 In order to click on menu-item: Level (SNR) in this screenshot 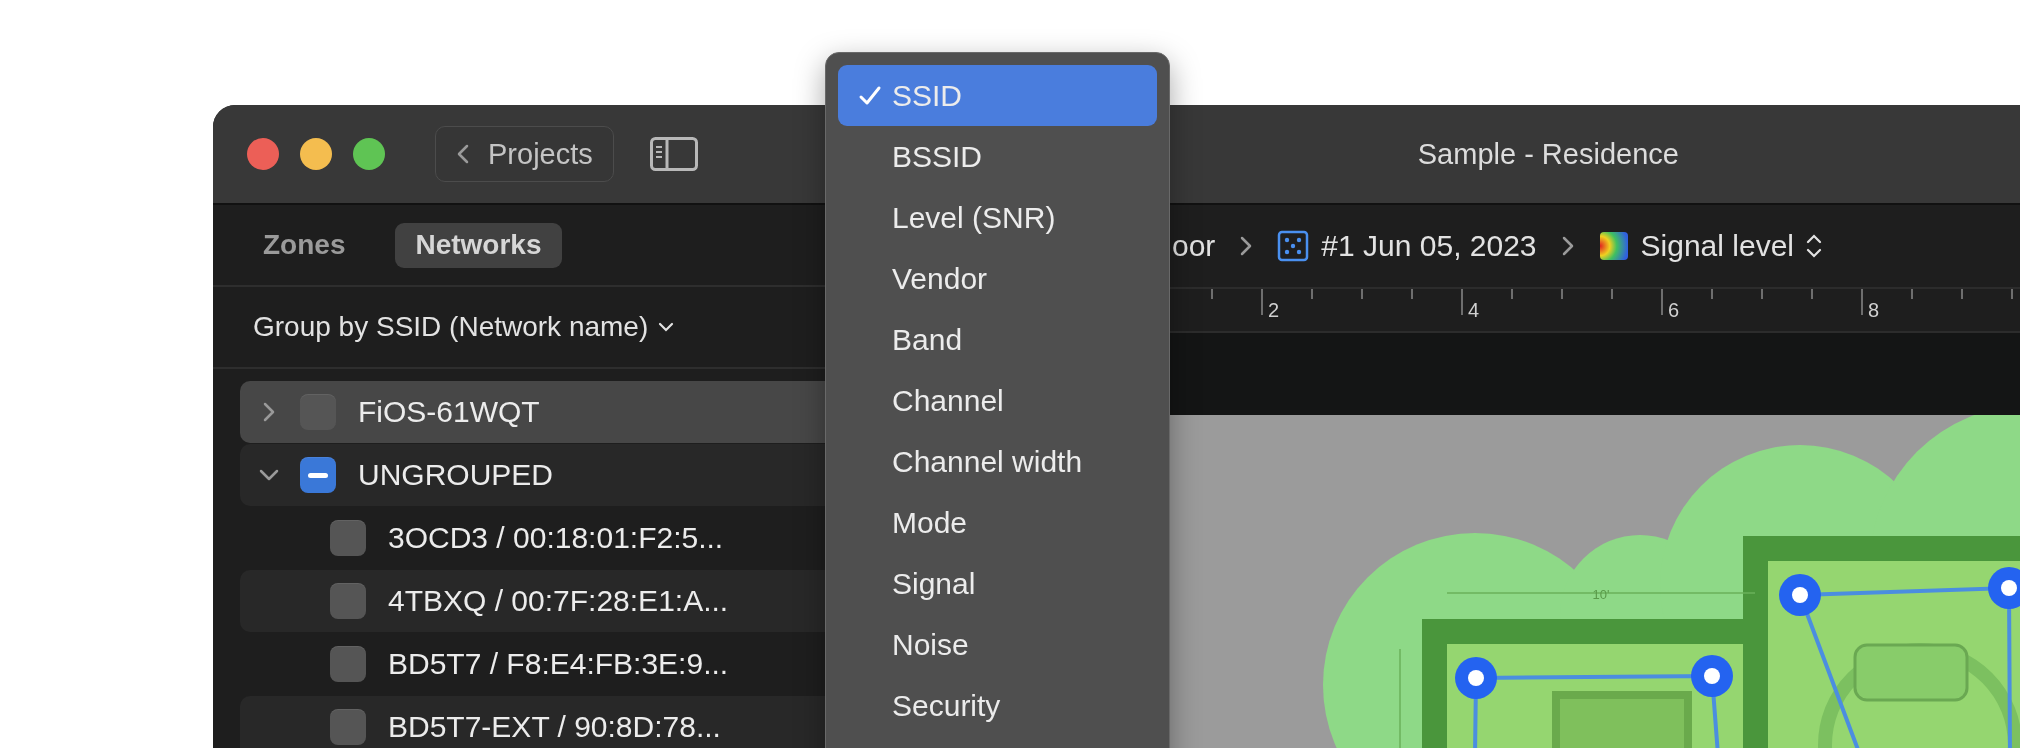, I will do `click(997, 217)`.